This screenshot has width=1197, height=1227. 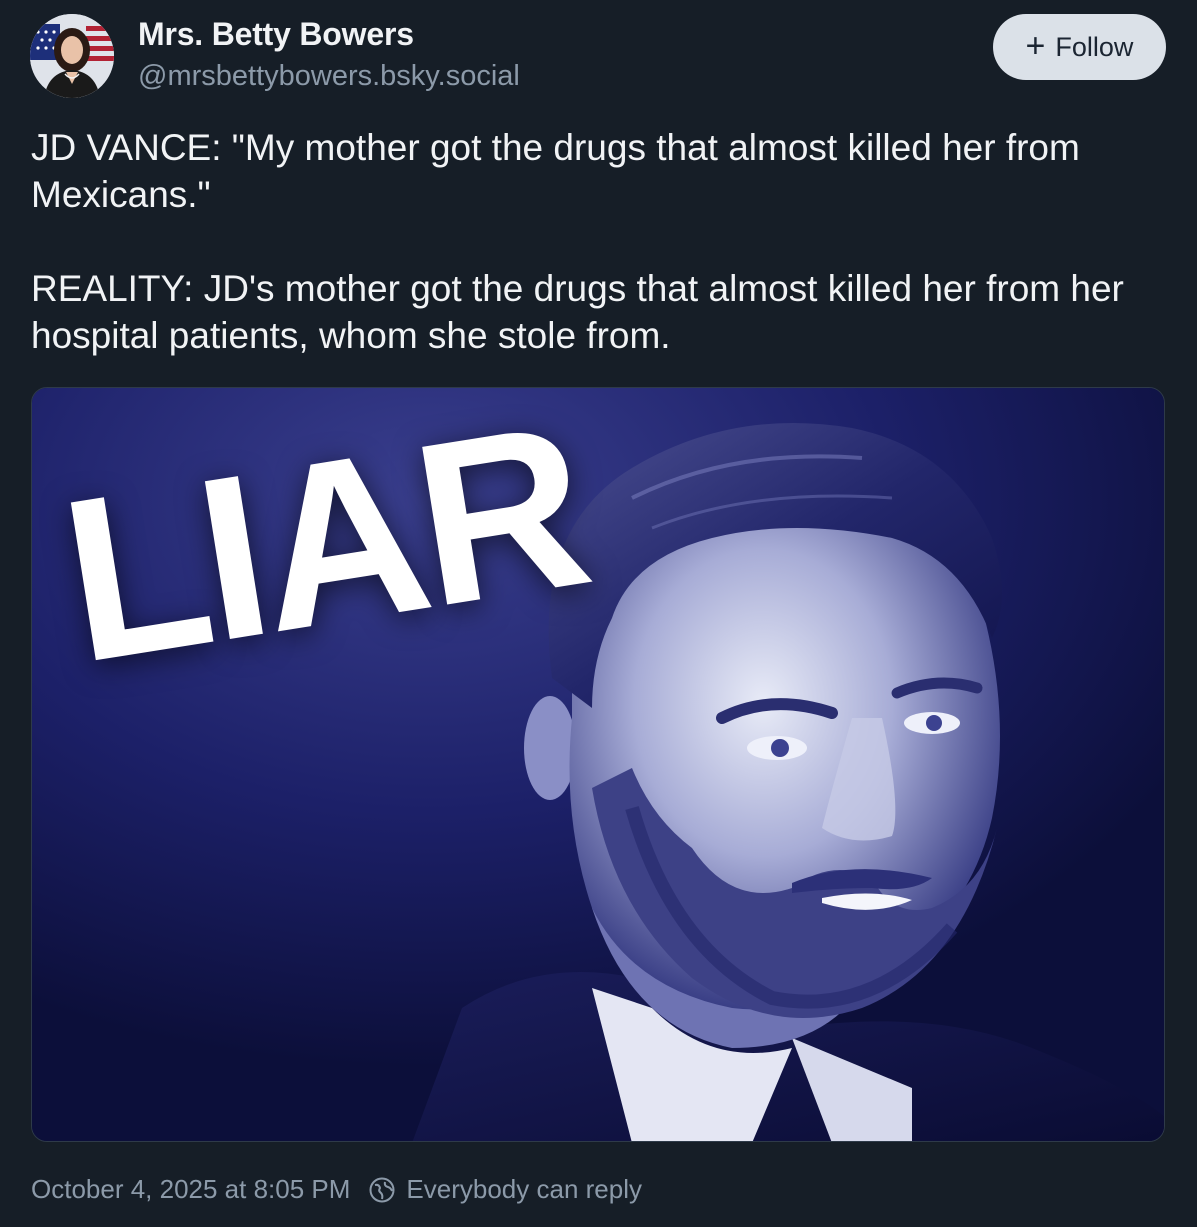 I want to click on follow-button-label: Follow, so click(x=1094, y=46).